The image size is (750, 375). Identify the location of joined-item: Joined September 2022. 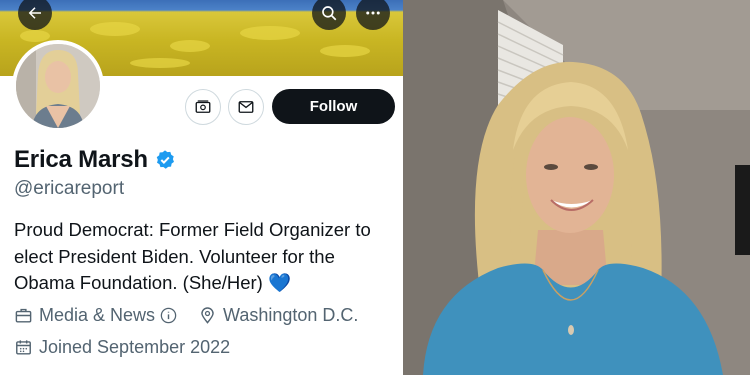
(122, 347).